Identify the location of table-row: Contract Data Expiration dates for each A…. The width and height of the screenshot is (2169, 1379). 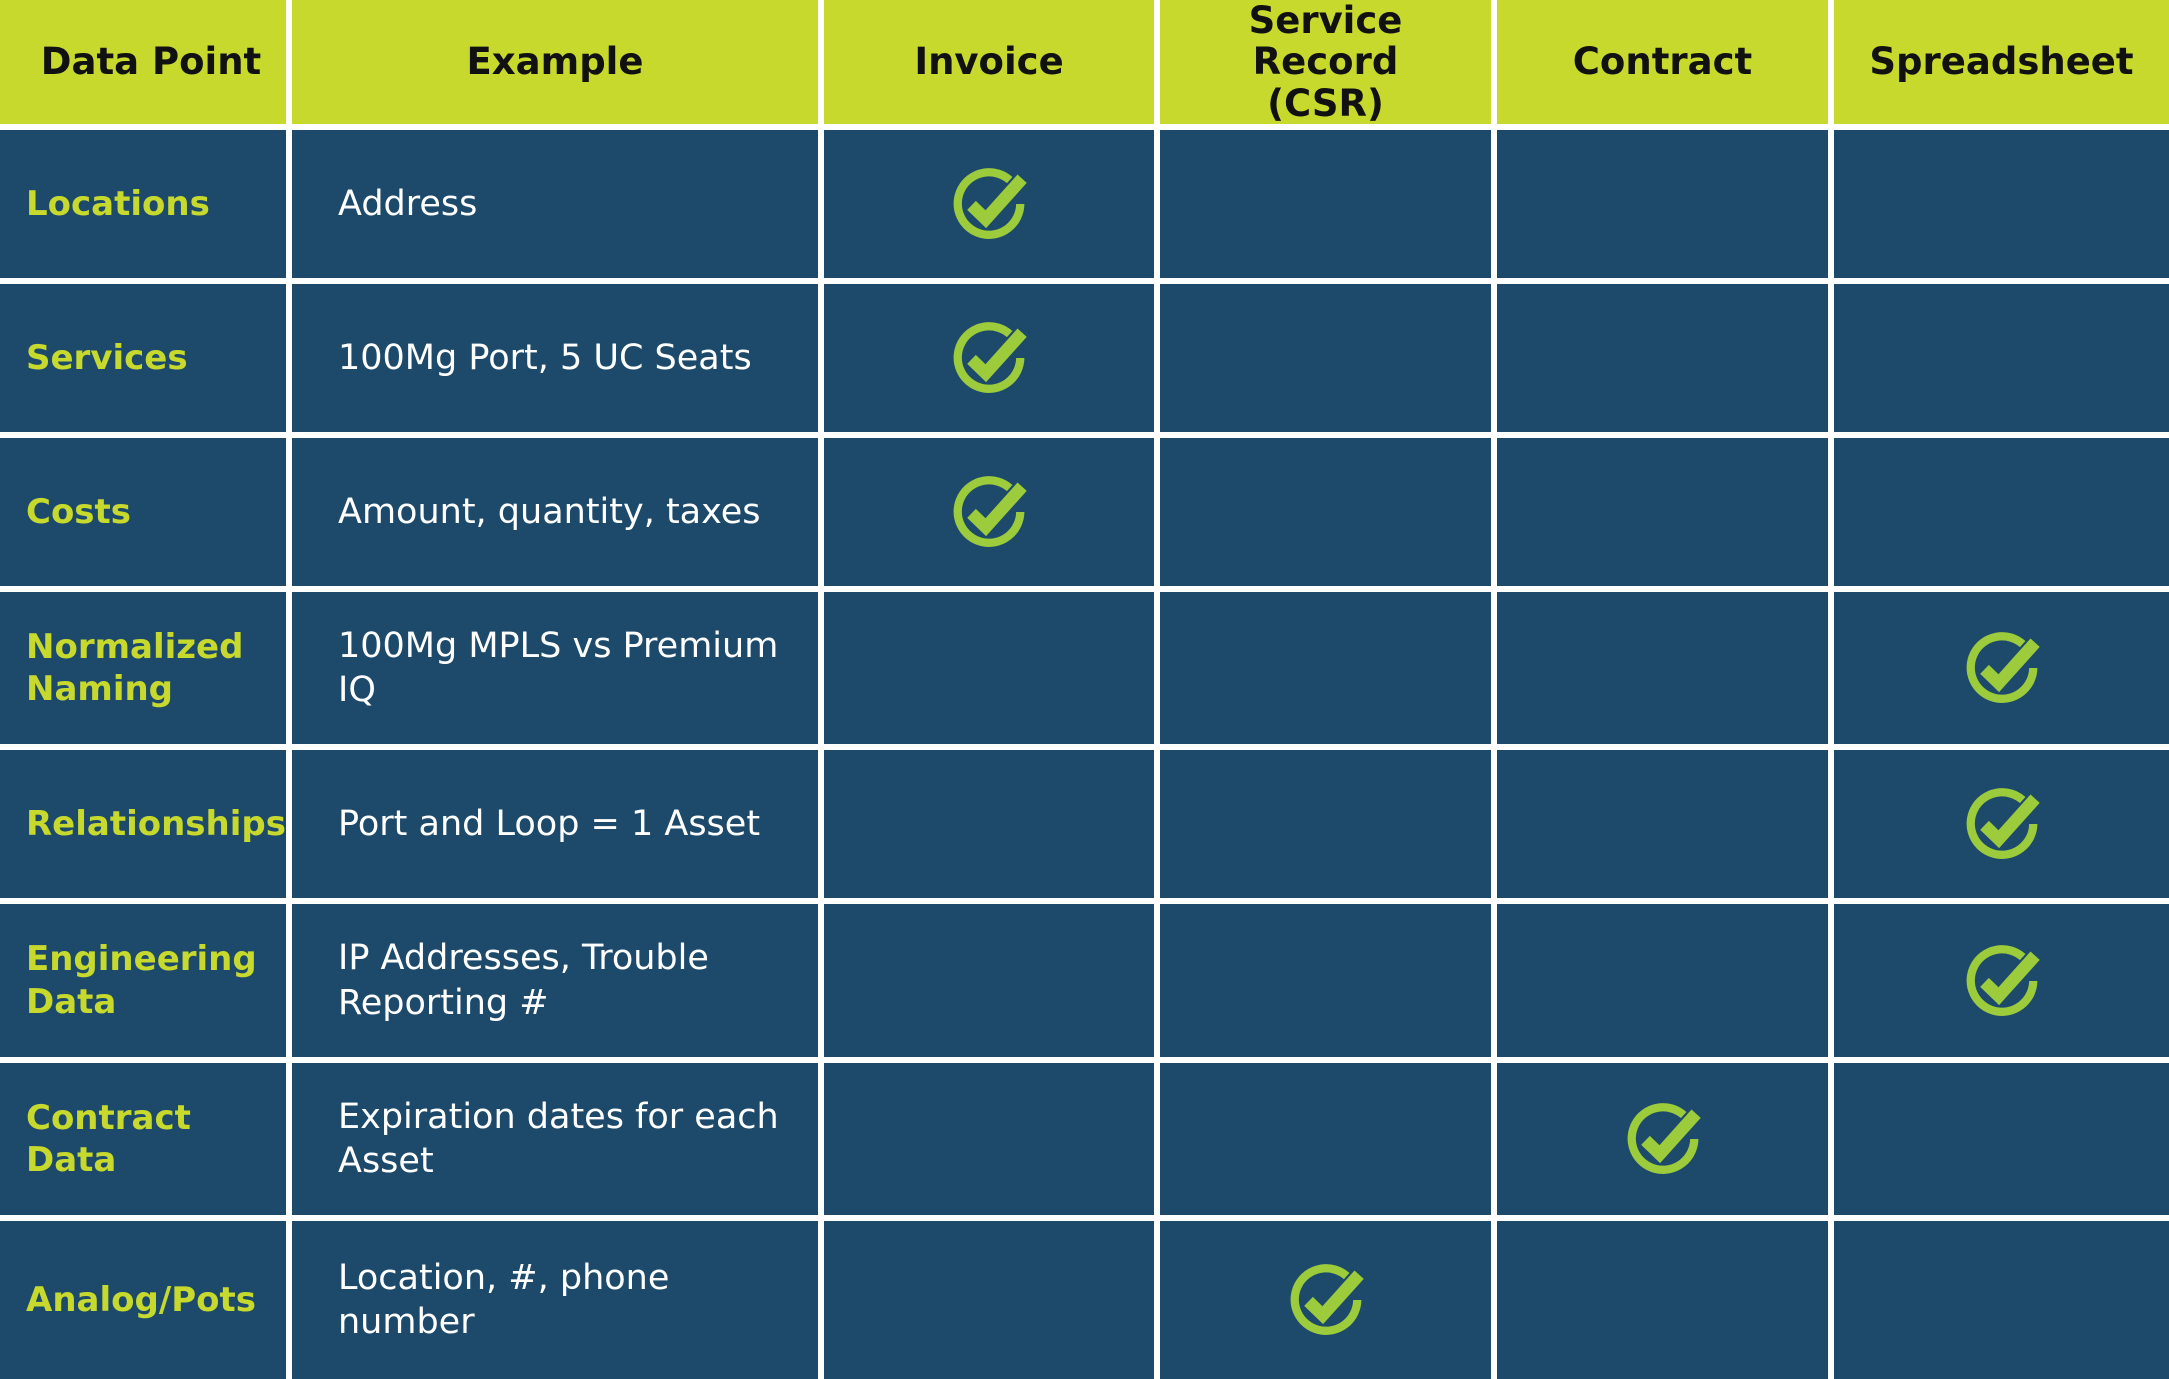
(1084, 1141).